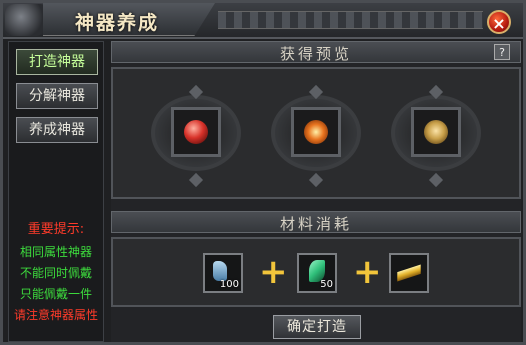 The width and height of the screenshot is (526, 345). I want to click on help-button: ?, so click(502, 52).